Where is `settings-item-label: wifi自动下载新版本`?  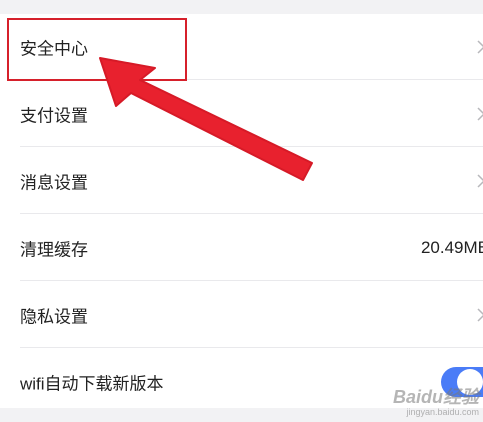
settings-item-label: wifi自动下载新版本 is located at coordinates (92, 384).